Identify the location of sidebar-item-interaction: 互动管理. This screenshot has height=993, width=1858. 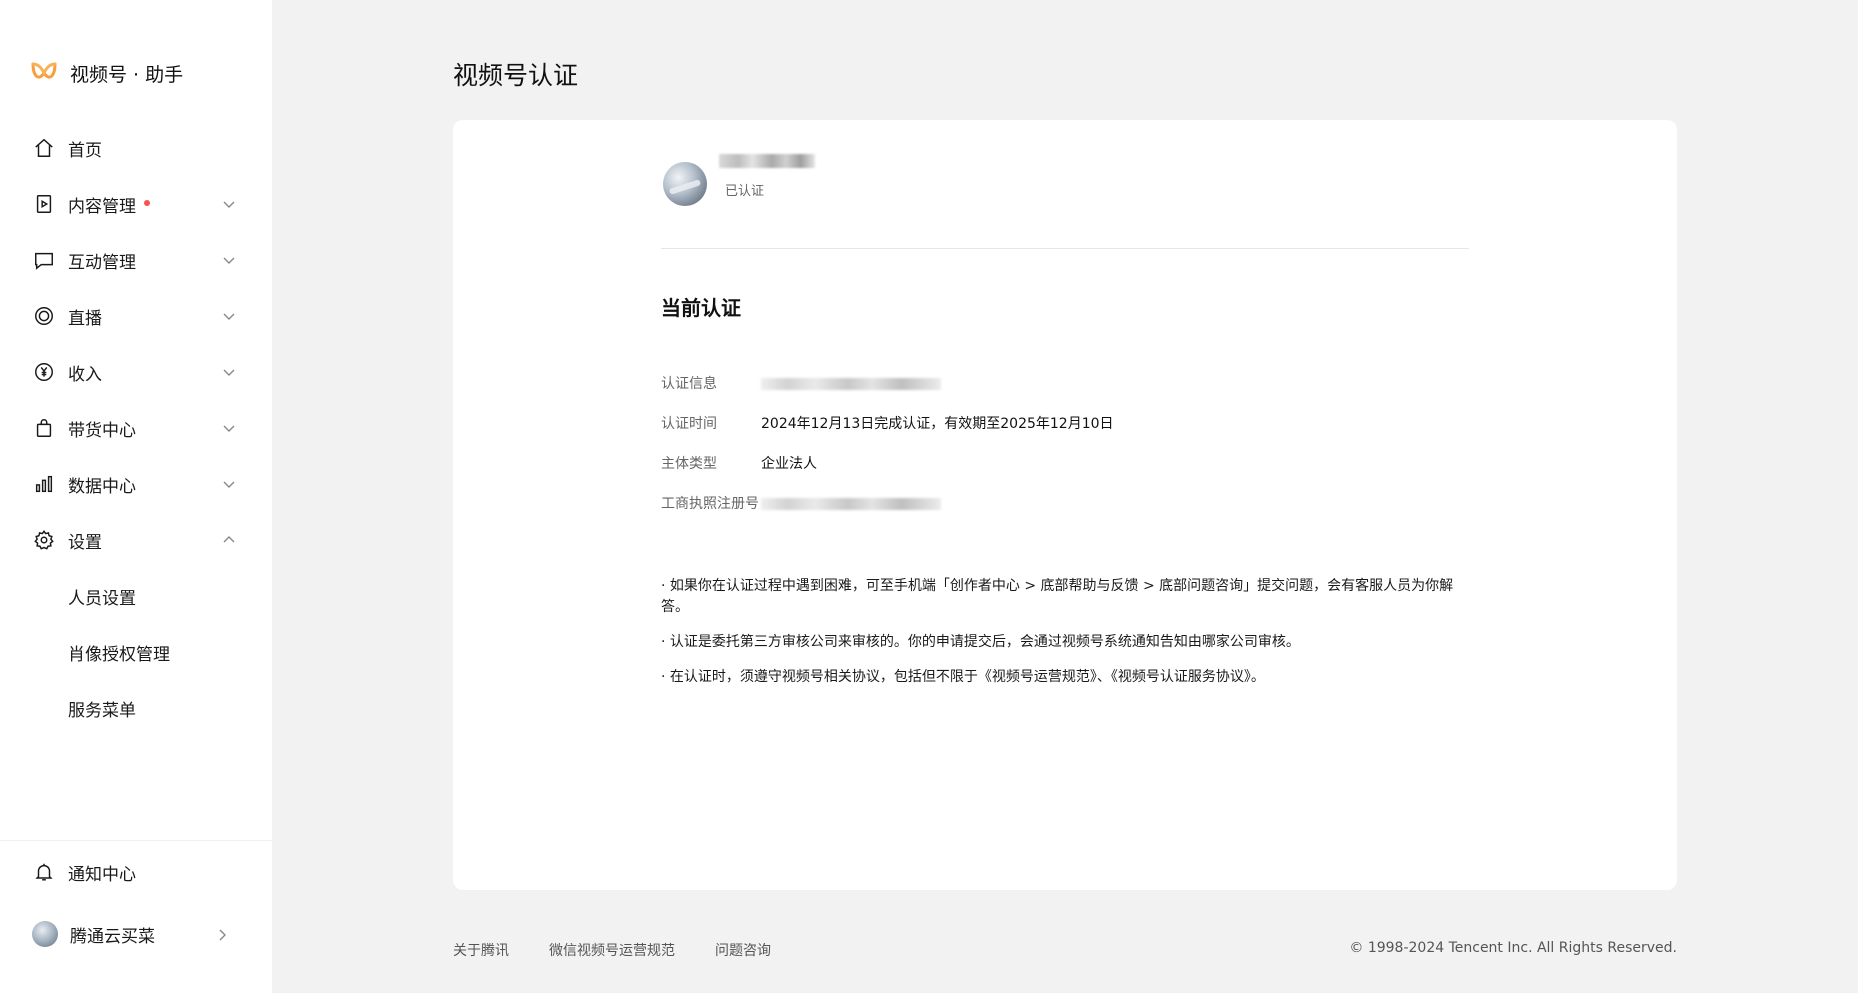
(136, 260).